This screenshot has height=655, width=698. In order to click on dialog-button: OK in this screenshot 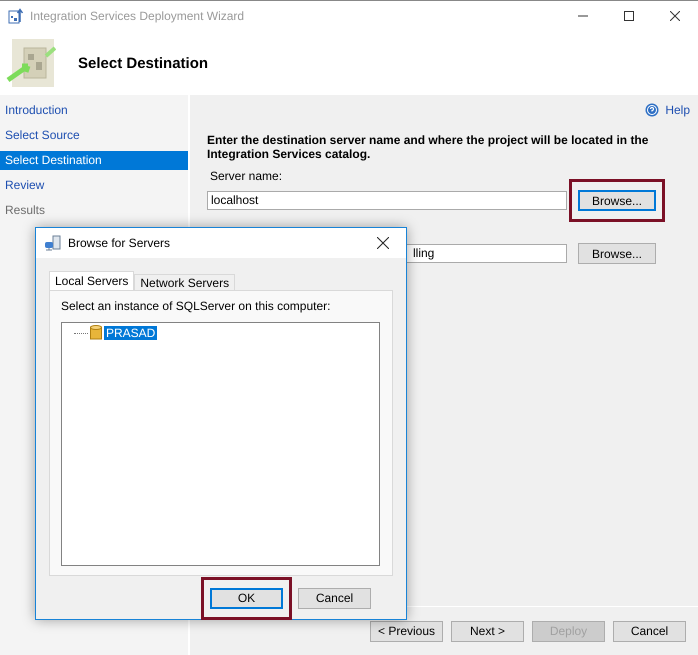, I will do `click(246, 598)`.